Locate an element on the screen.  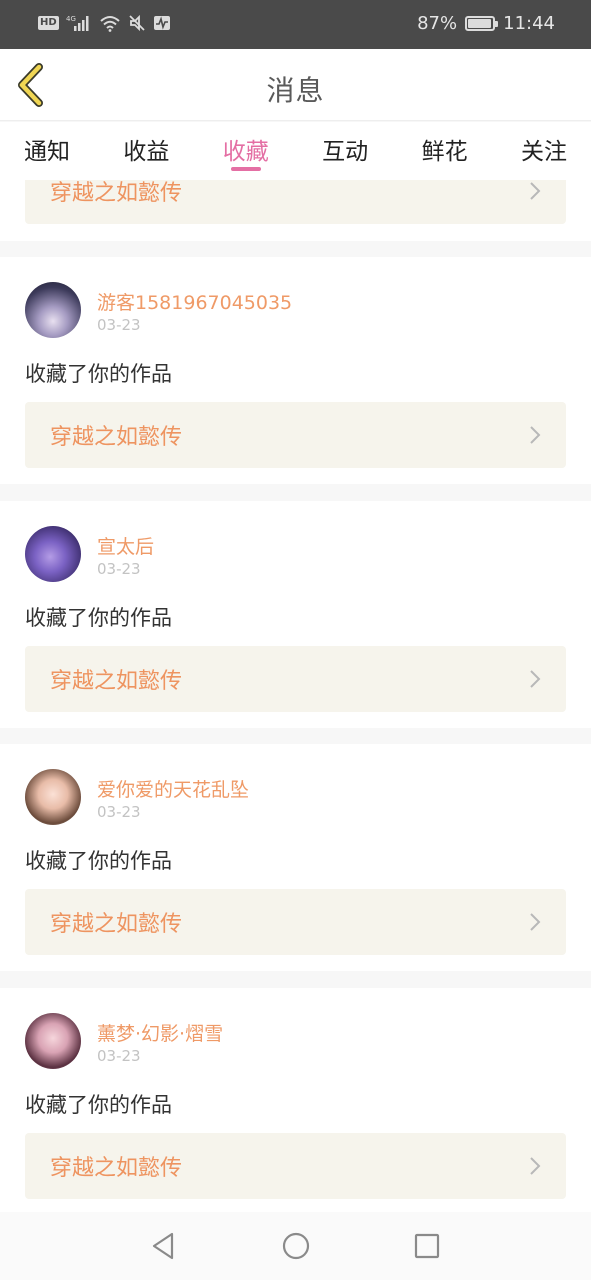
battery-icon is located at coordinates (482, 23).